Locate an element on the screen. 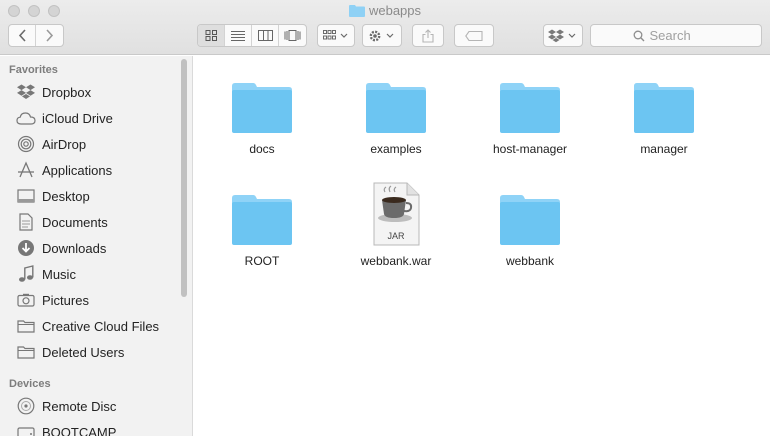  arrange-grid-icon is located at coordinates (335, 35).